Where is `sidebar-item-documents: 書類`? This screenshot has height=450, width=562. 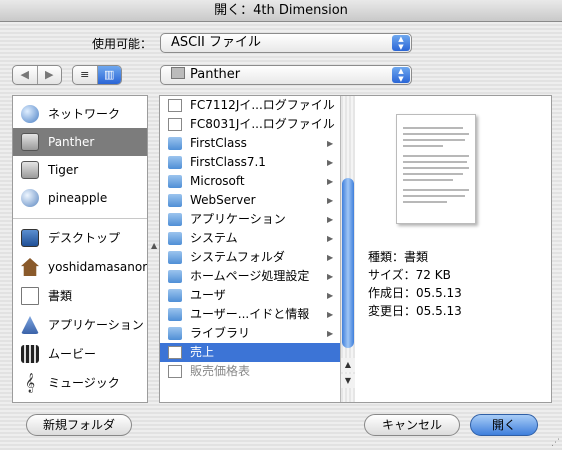 sidebar-item-documents: 書類 is located at coordinates (80, 296).